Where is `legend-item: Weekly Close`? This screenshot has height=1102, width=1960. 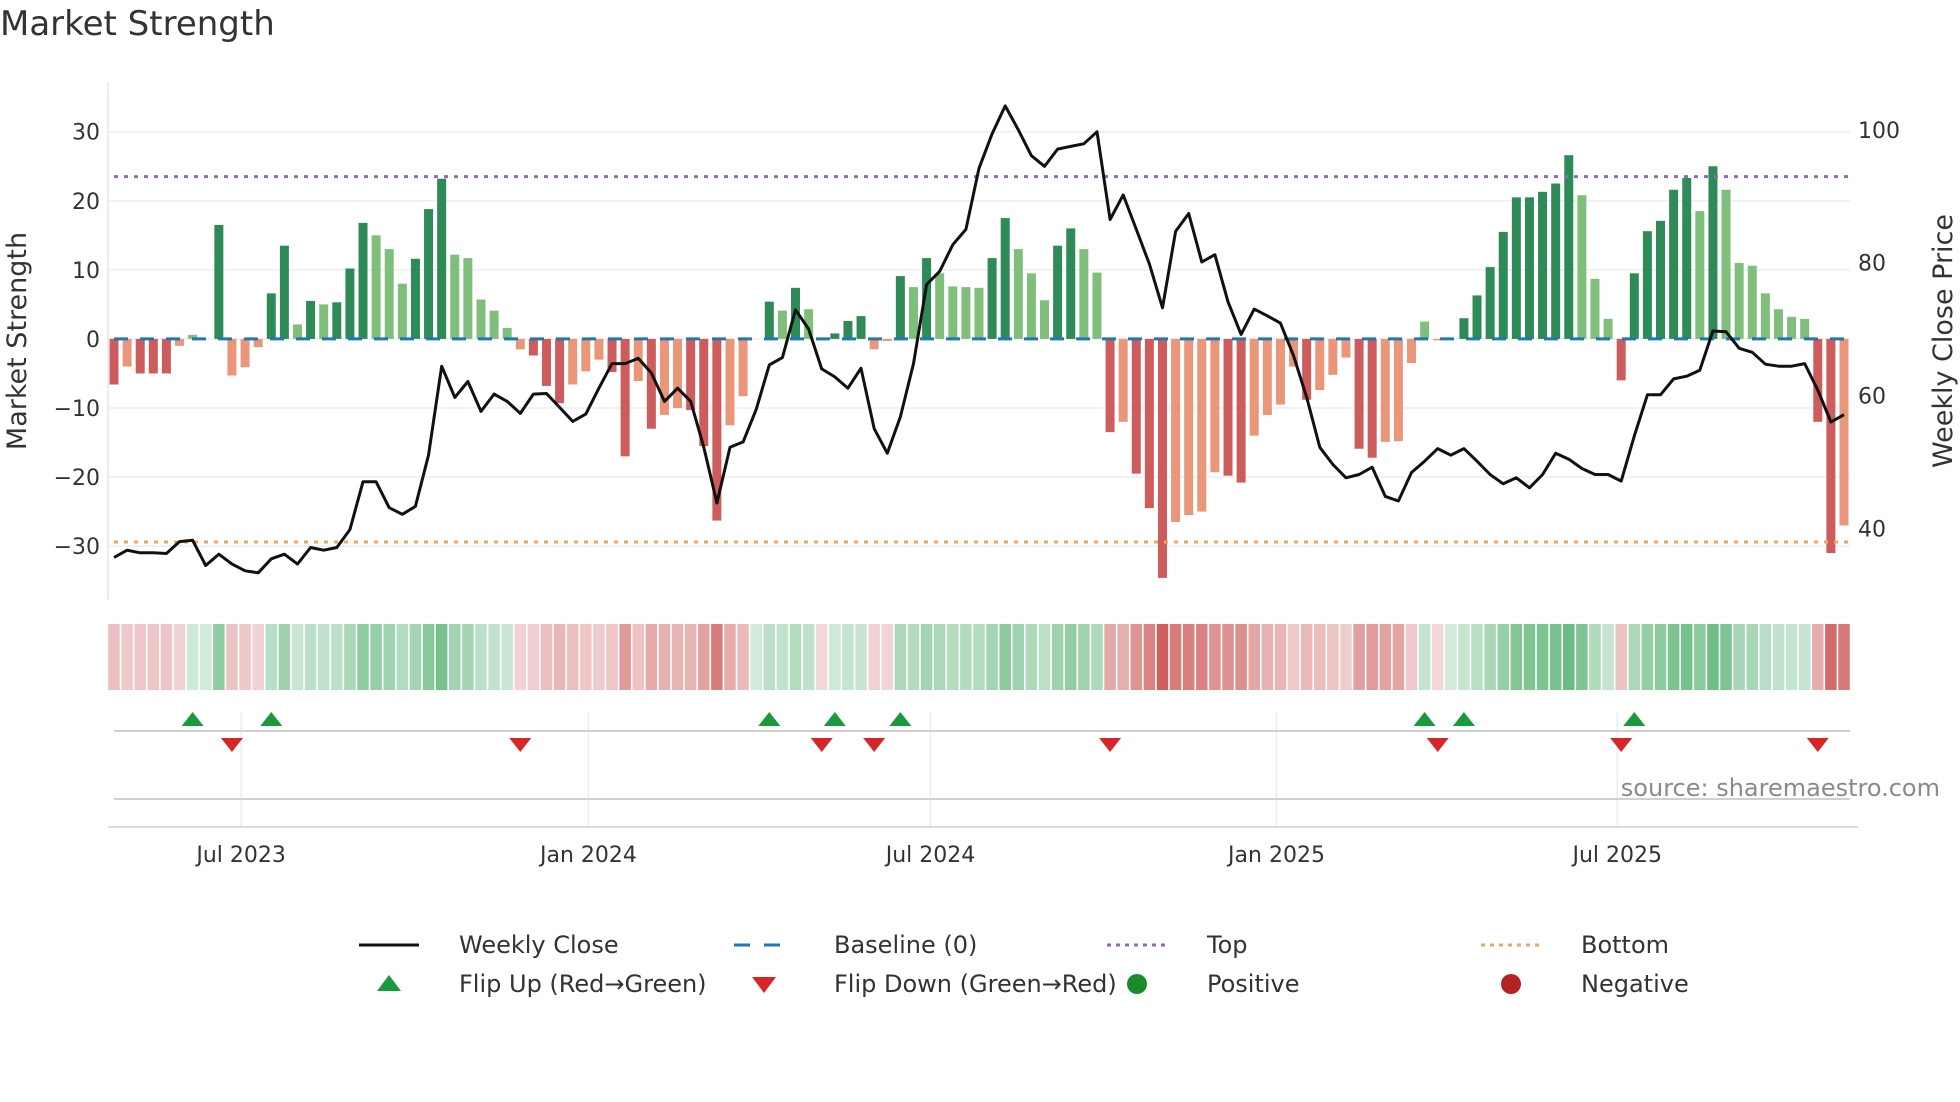
legend-item: Weekly Close is located at coordinates (489, 945).